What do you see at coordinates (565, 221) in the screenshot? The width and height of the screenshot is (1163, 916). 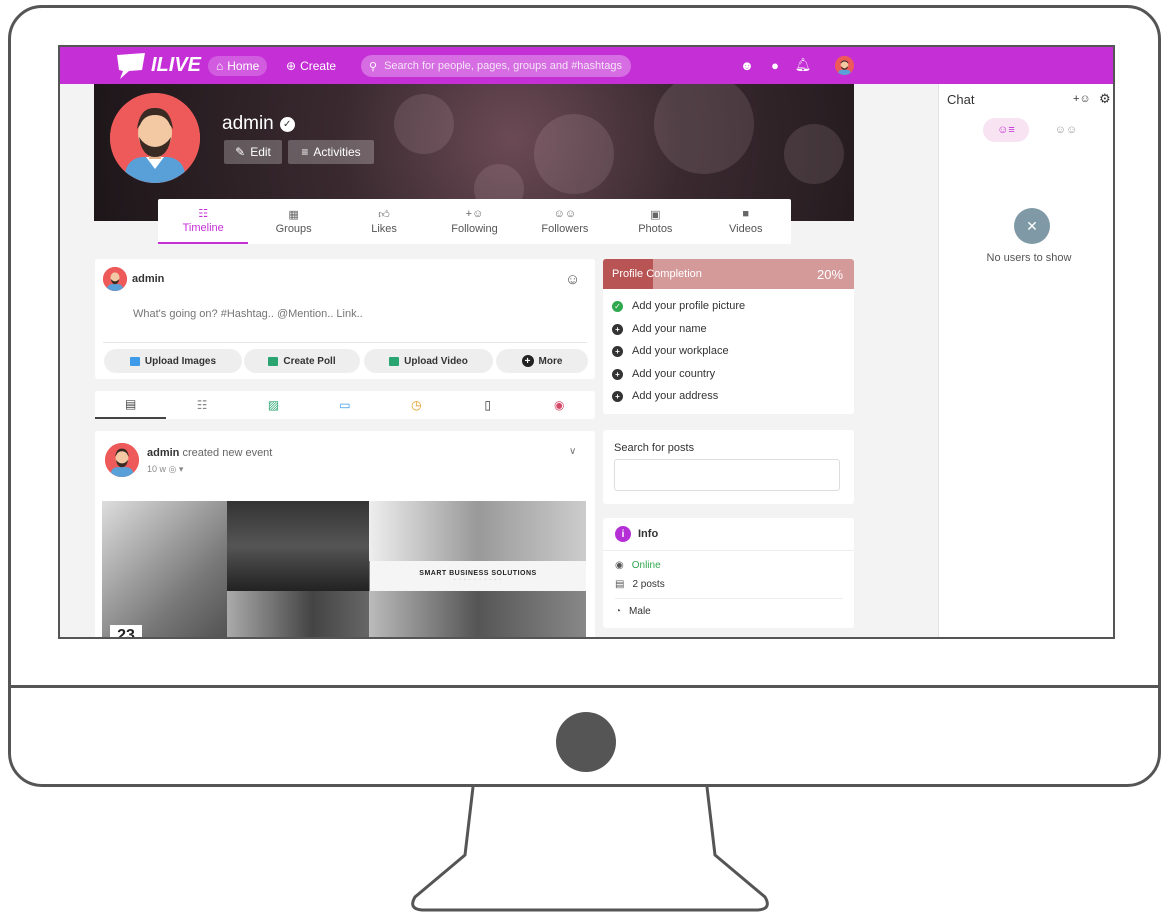 I see `tab-followers: ☺☺ Followers` at bounding box center [565, 221].